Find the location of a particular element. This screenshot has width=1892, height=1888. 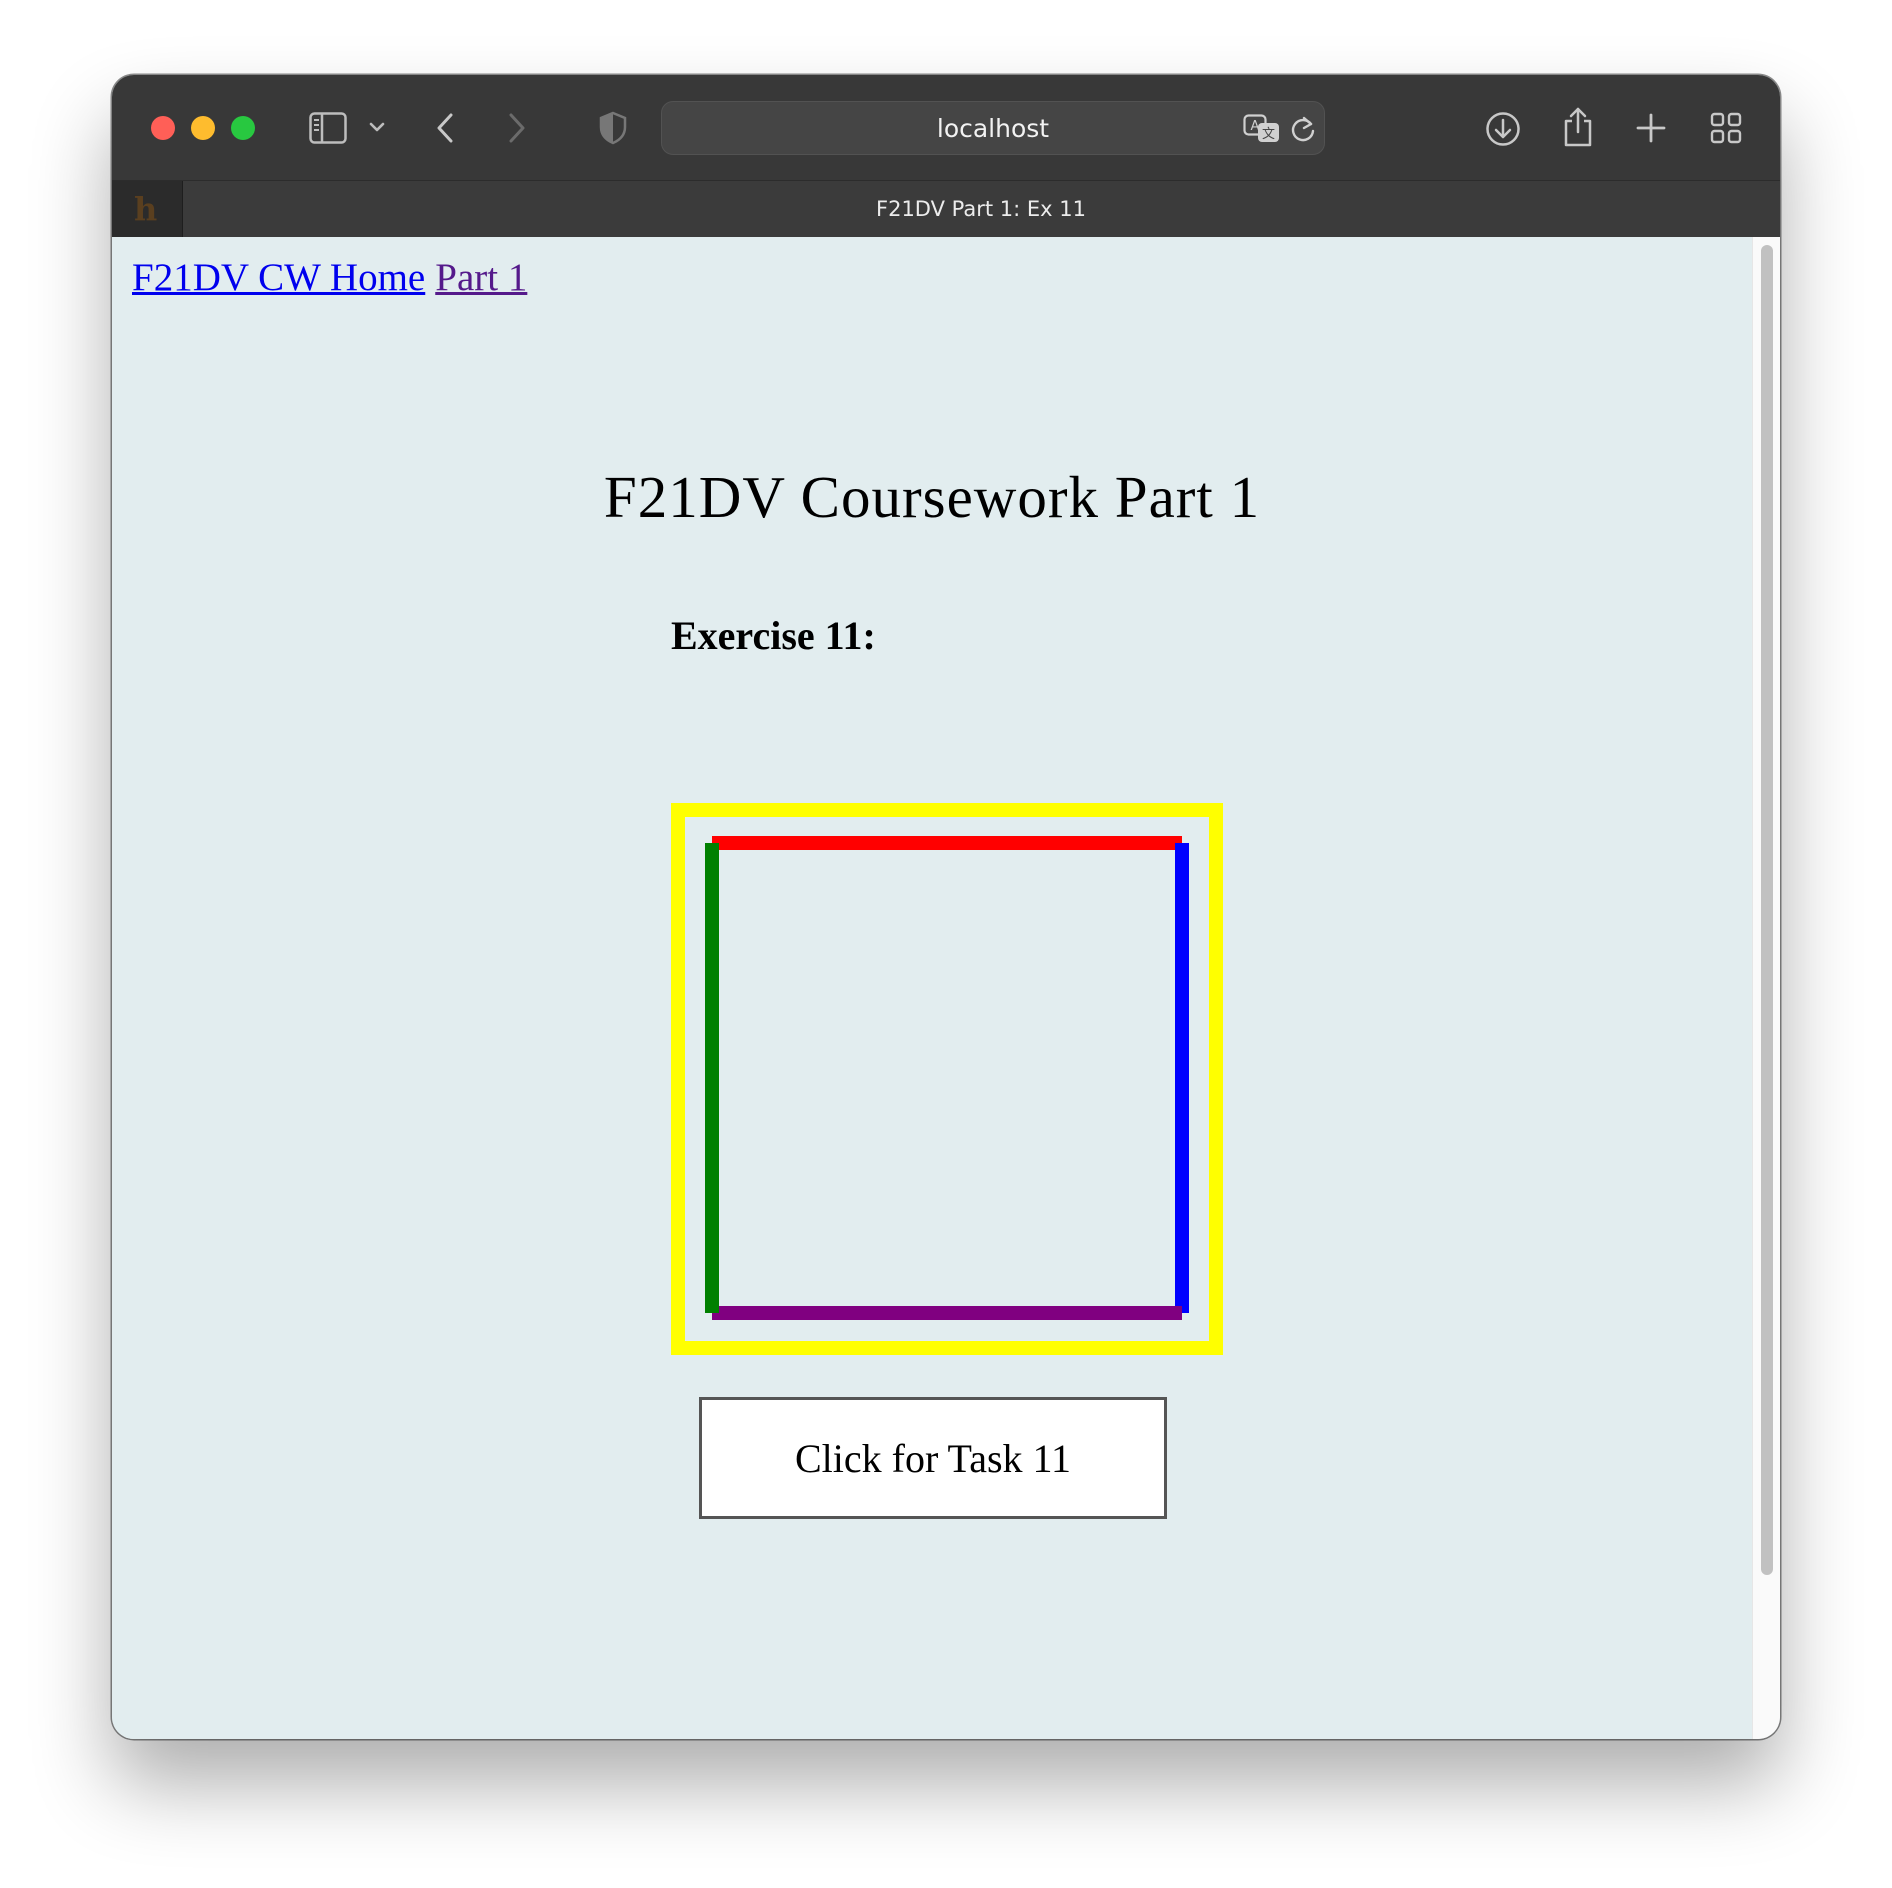

translate-icon: A 文 is located at coordinates (1262, 129).